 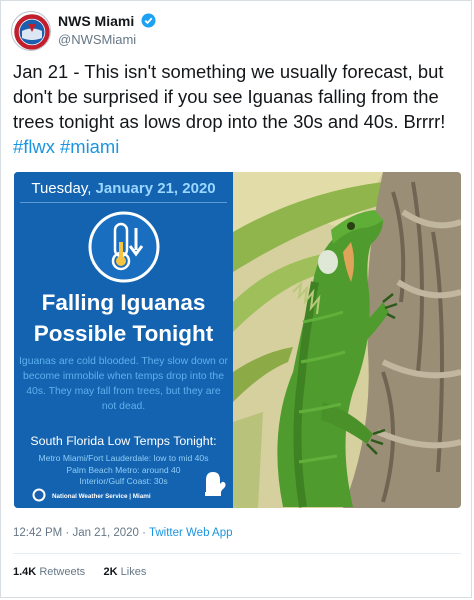 What do you see at coordinates (101, 496) in the screenshot?
I see `card-footer: National Weather Service | Miami` at bounding box center [101, 496].